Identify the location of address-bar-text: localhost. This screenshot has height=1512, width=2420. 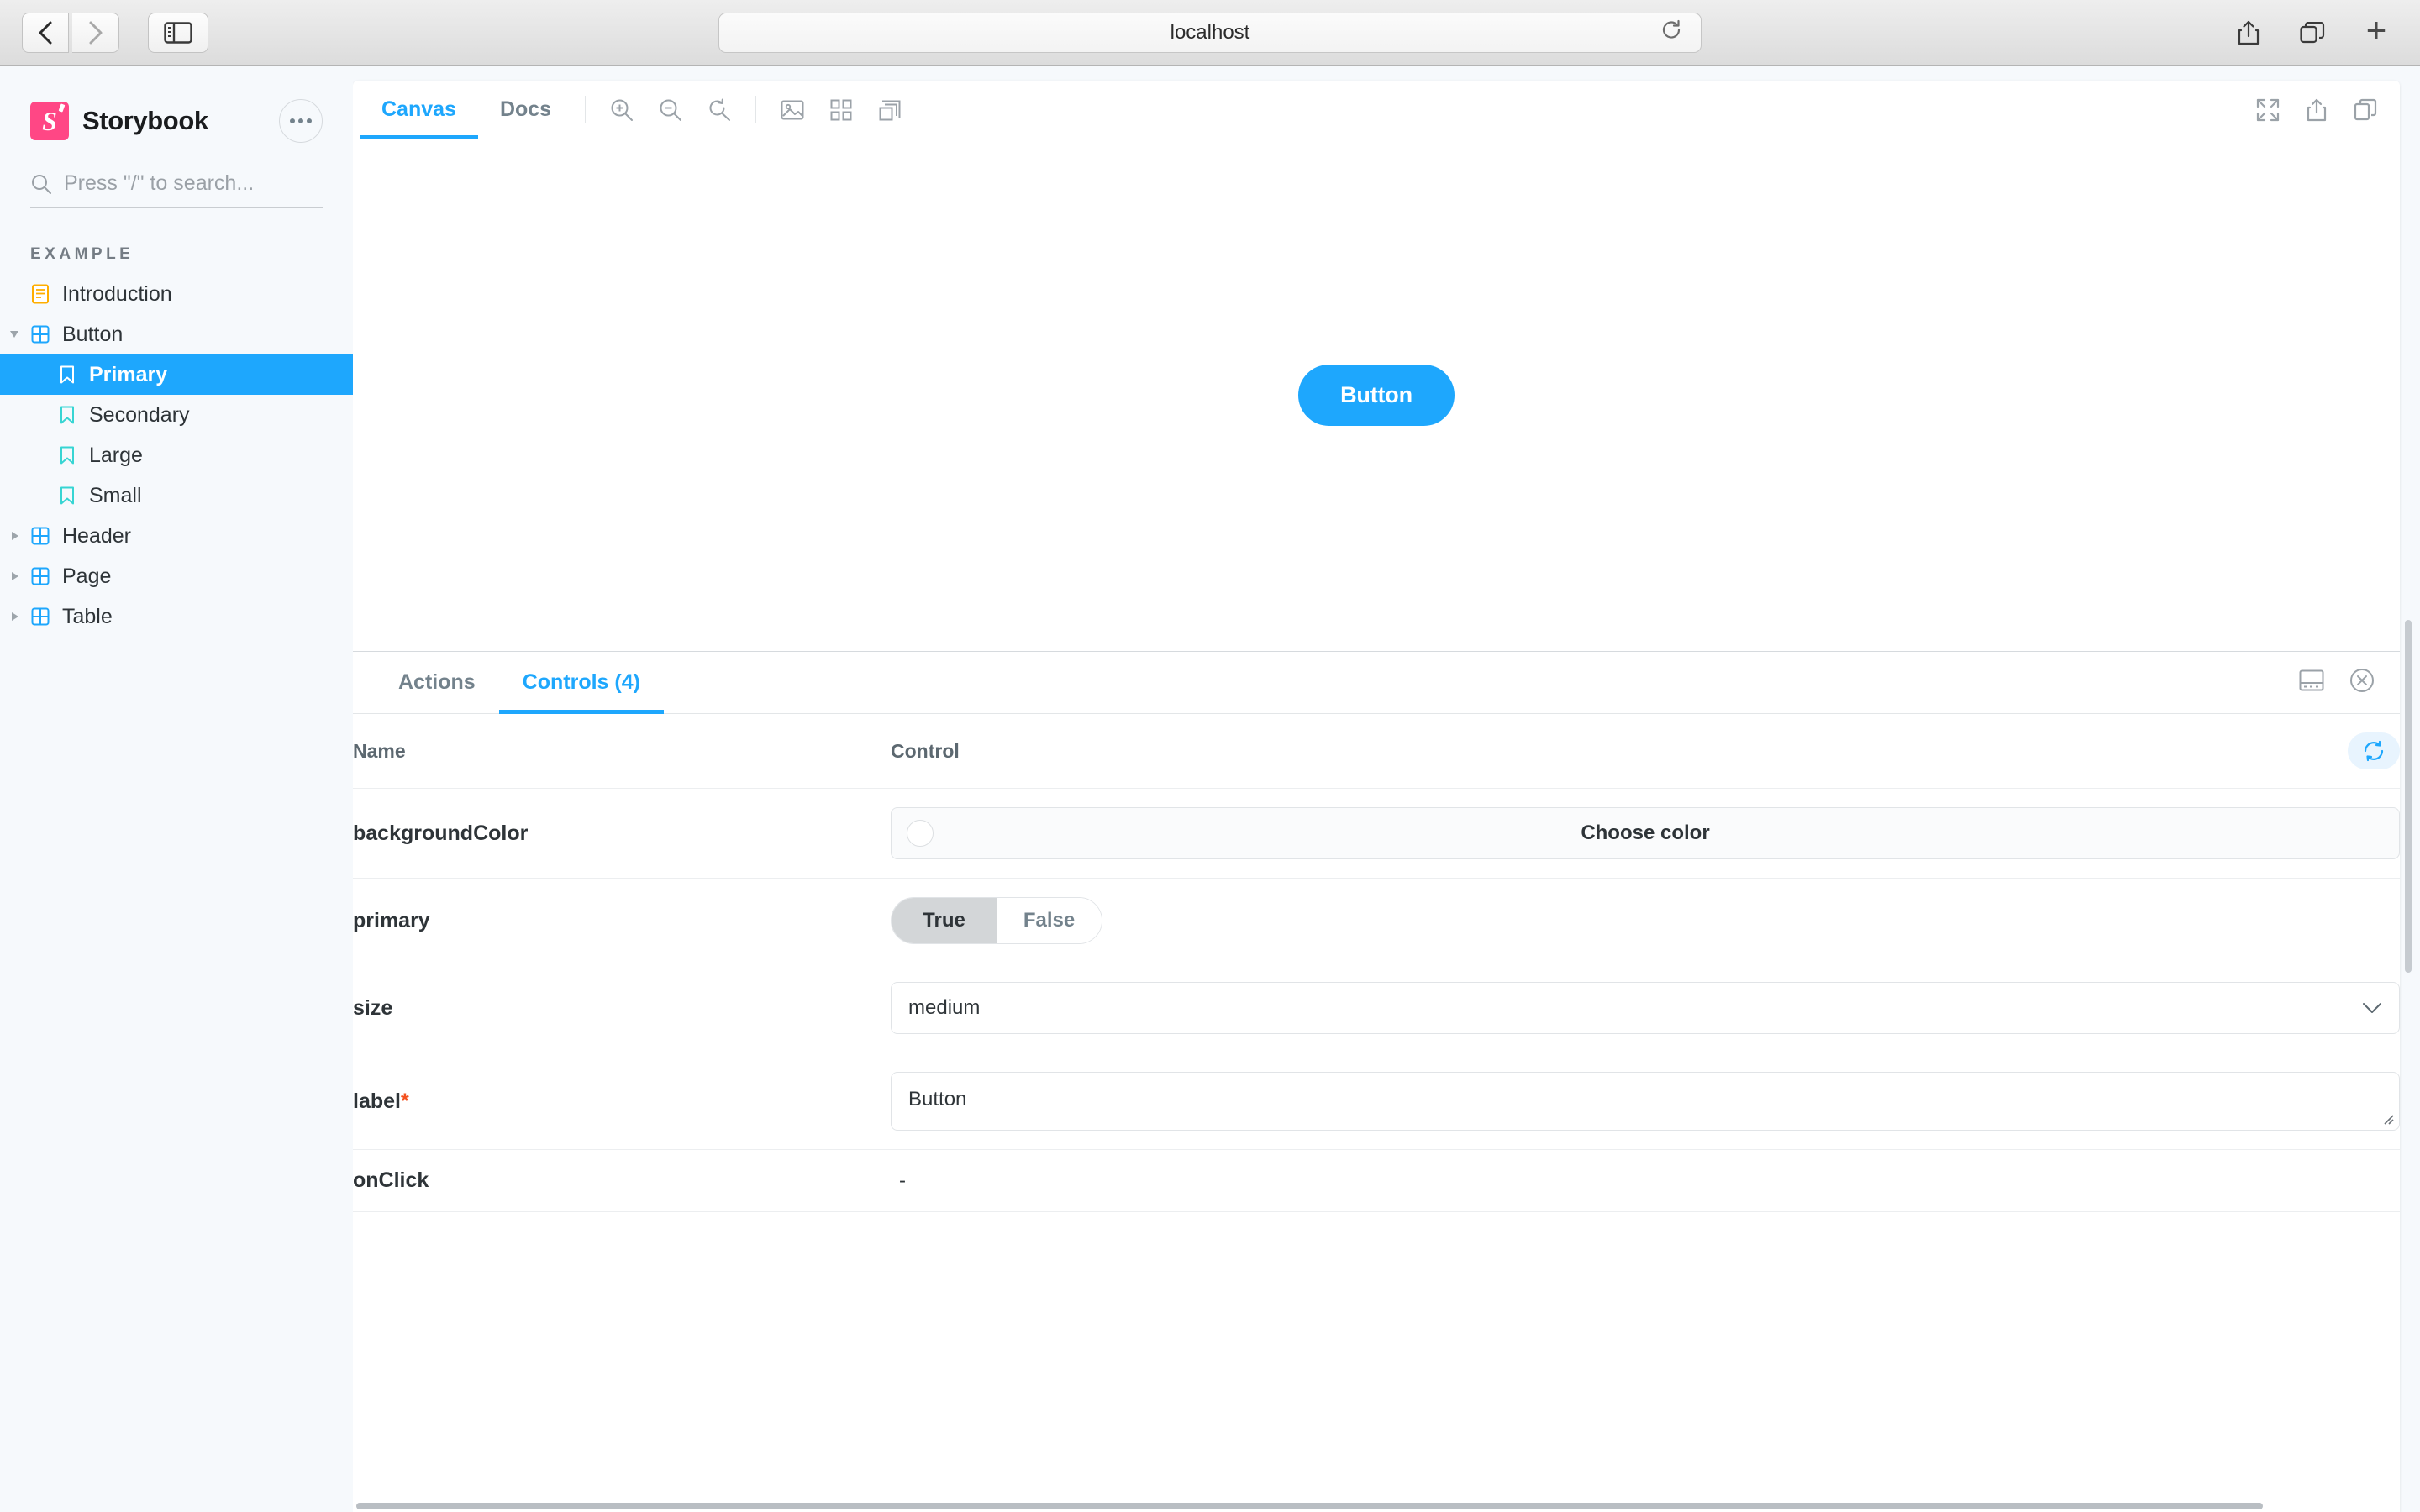
(1210, 32).